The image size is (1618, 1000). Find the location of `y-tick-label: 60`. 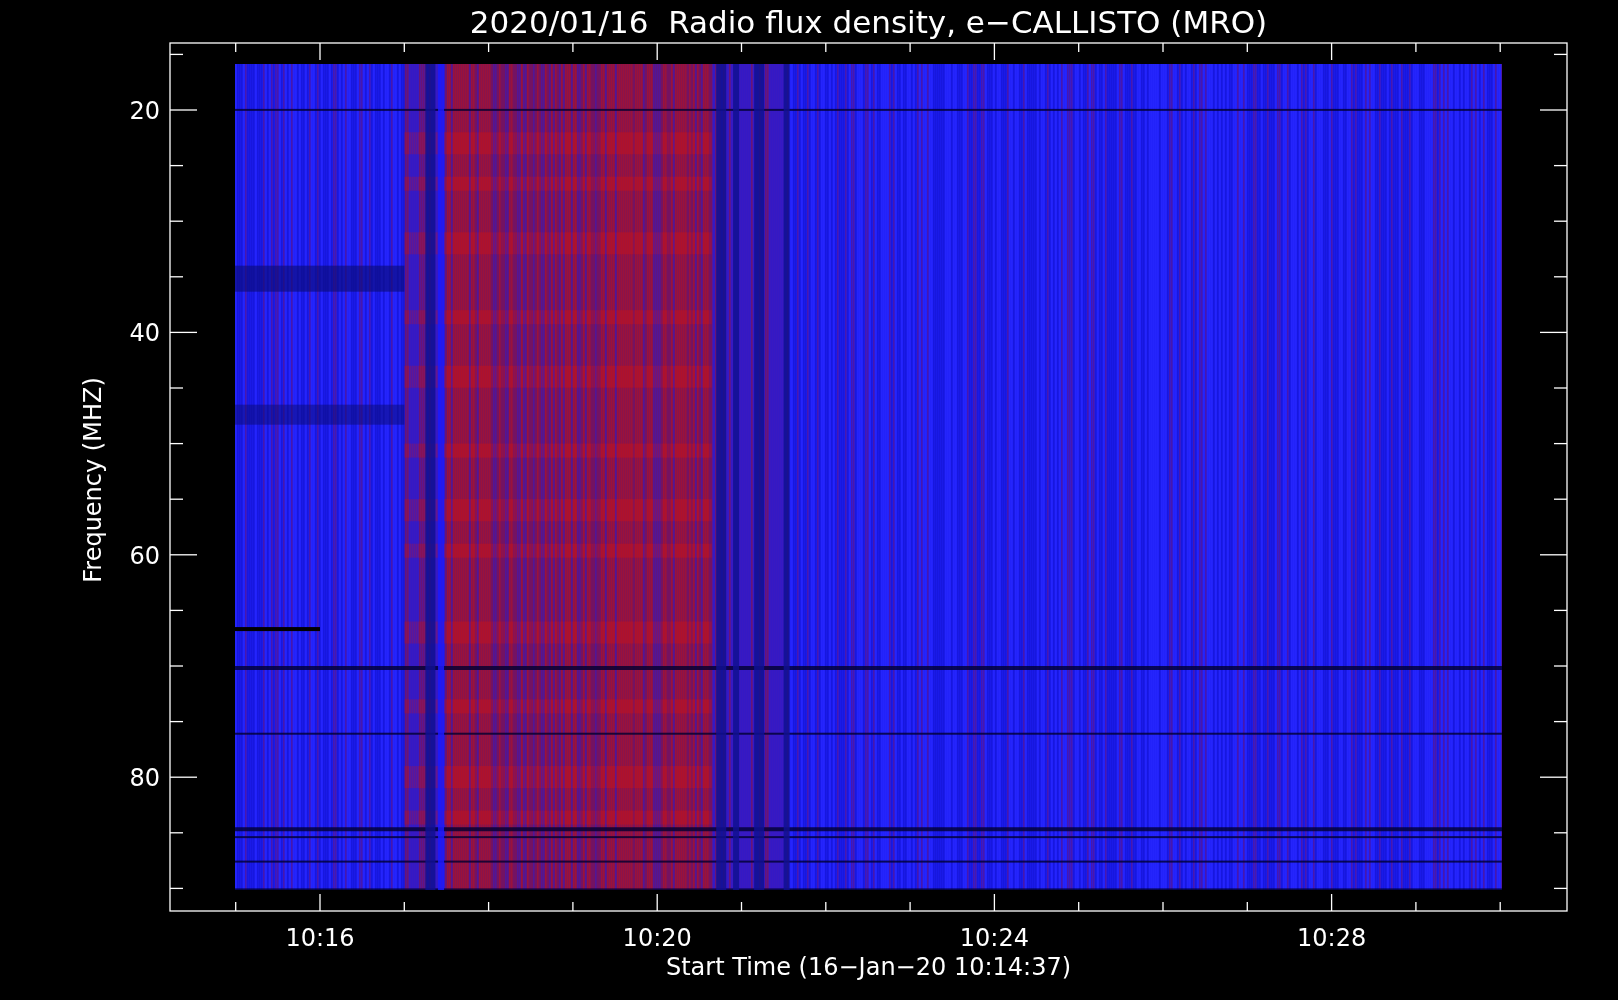

y-tick-label: 60 is located at coordinates (144, 555).